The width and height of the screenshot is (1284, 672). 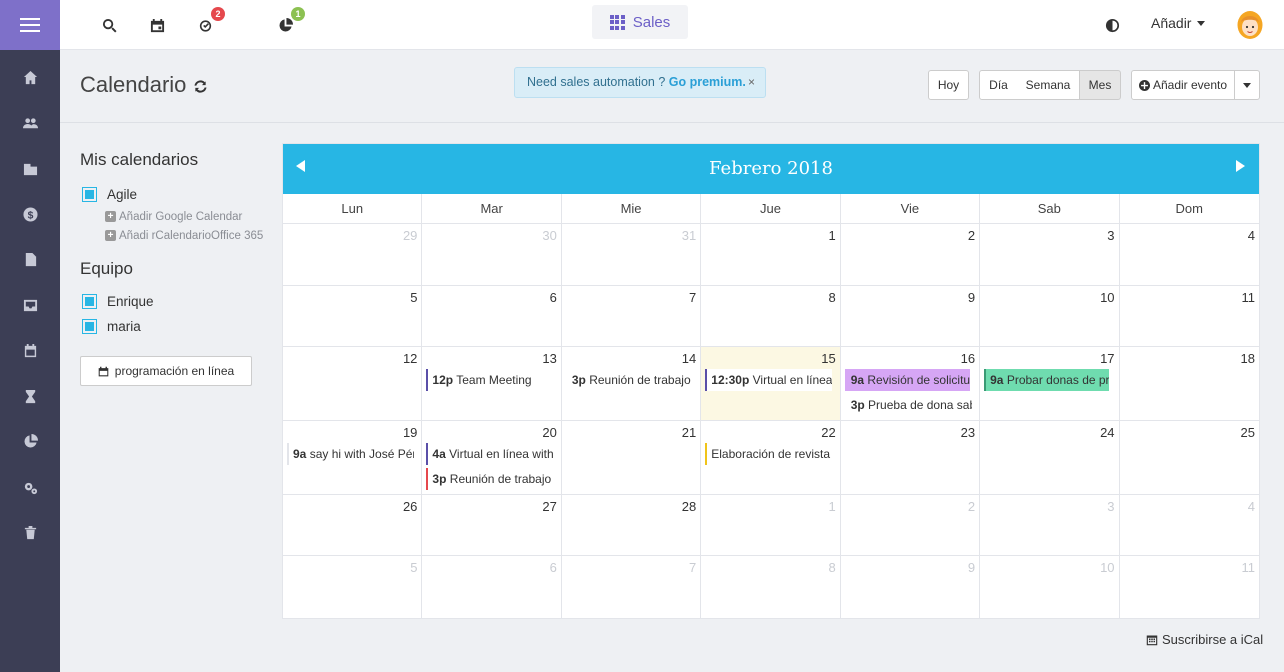 What do you see at coordinates (30, 169) in the screenshot?
I see `sidebar-item-companies` at bounding box center [30, 169].